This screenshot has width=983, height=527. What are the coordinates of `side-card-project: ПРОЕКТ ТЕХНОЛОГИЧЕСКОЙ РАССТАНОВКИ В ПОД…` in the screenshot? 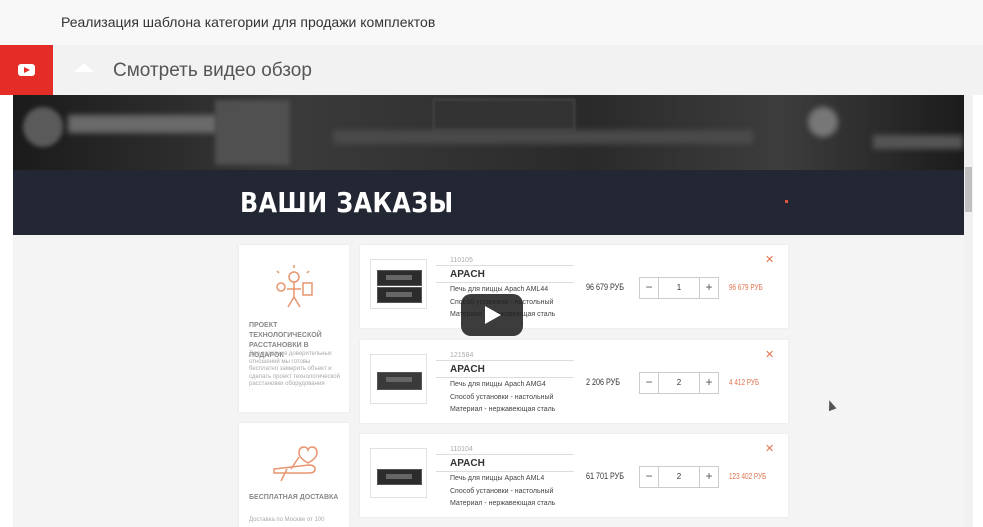 It's located at (294, 328).